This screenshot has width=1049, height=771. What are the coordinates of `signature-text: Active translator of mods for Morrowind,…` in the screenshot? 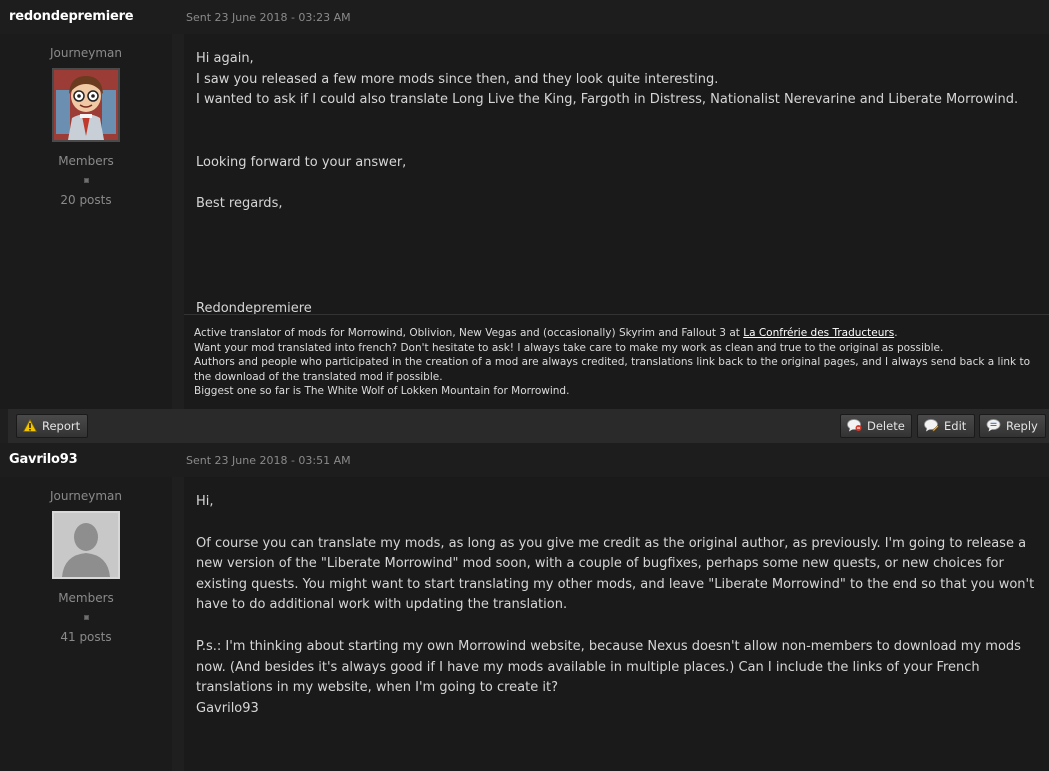 It's located at (469, 333).